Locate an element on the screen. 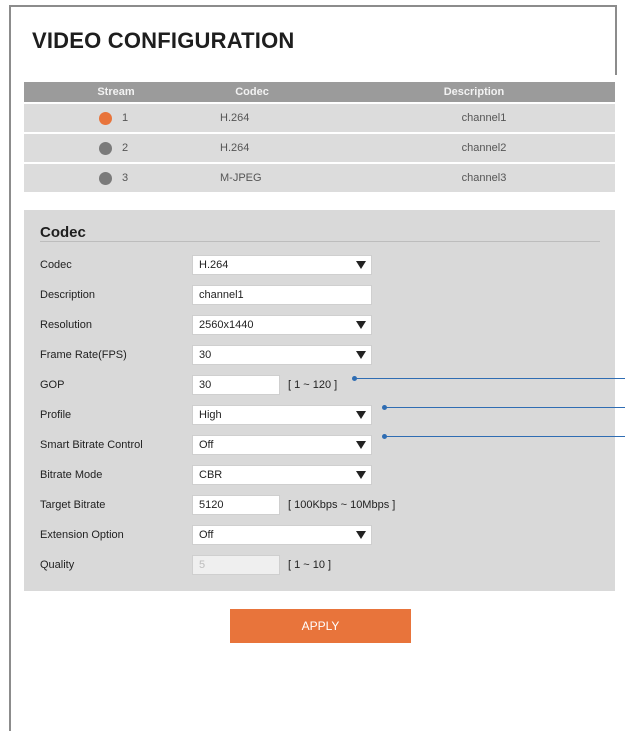  frame-right-border is located at coordinates (616, 40).